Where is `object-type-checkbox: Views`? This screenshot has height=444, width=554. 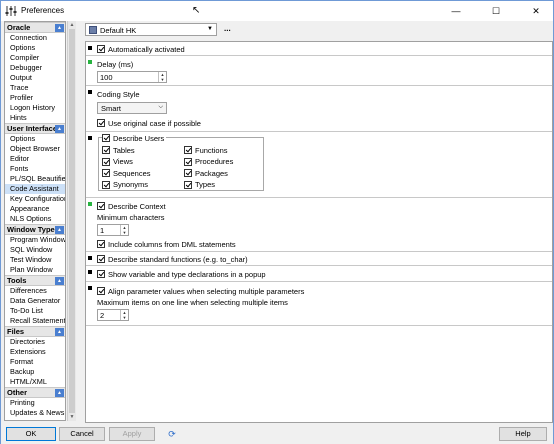 object-type-checkbox: Views is located at coordinates (117, 162).